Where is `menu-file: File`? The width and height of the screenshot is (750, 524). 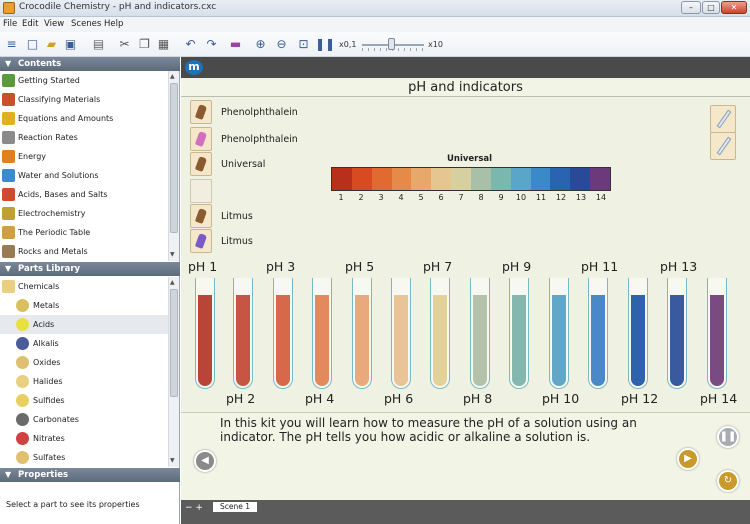
menu-file: File is located at coordinates (10, 24).